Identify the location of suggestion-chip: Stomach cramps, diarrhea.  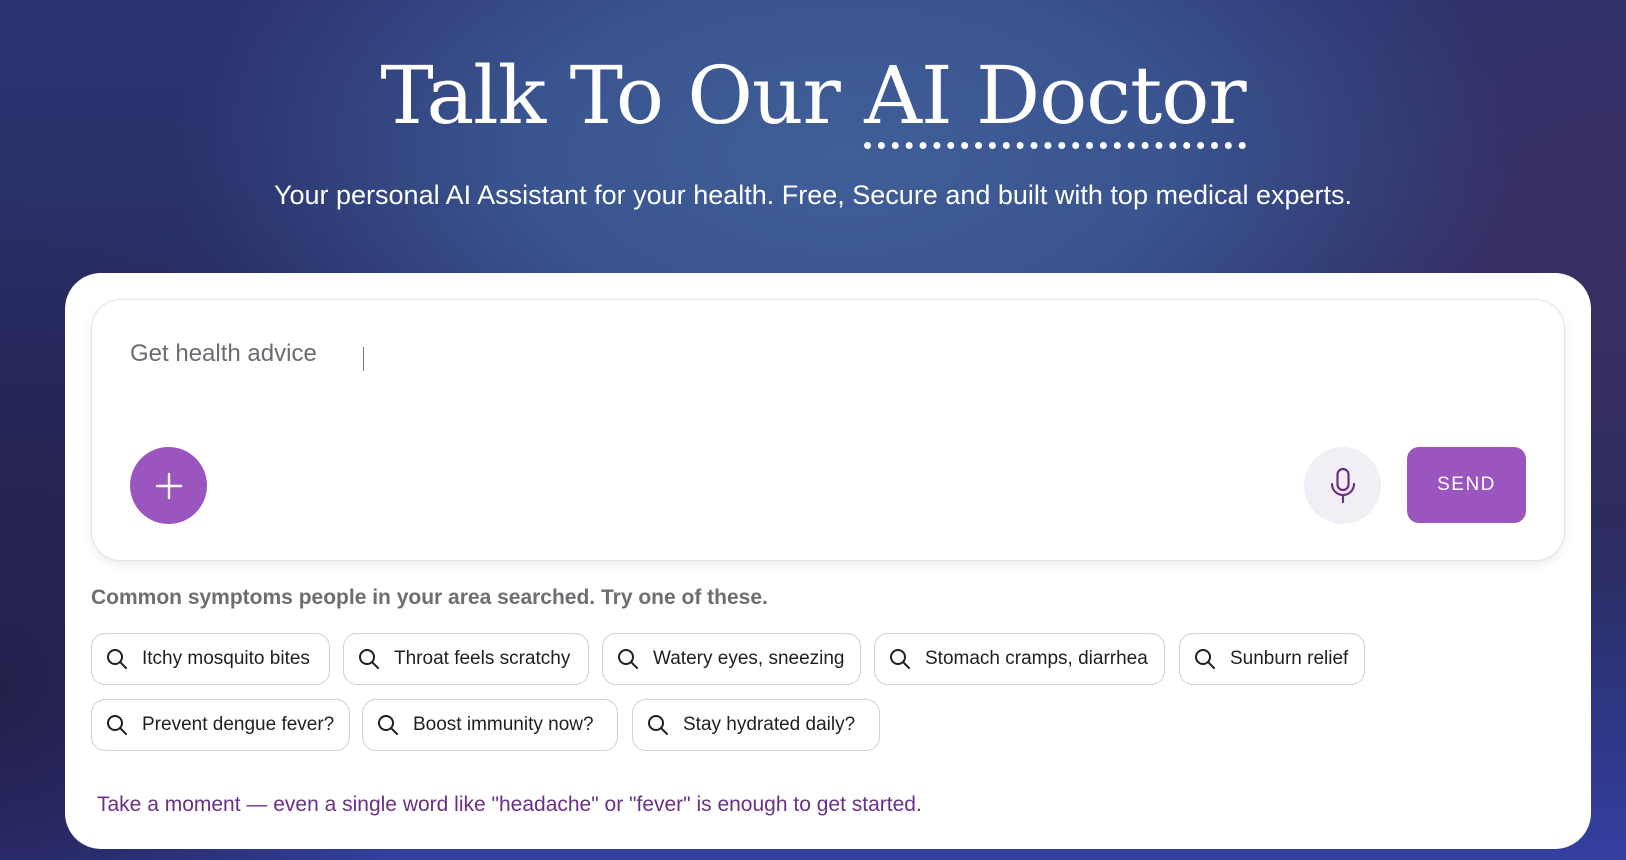
(1019, 659).